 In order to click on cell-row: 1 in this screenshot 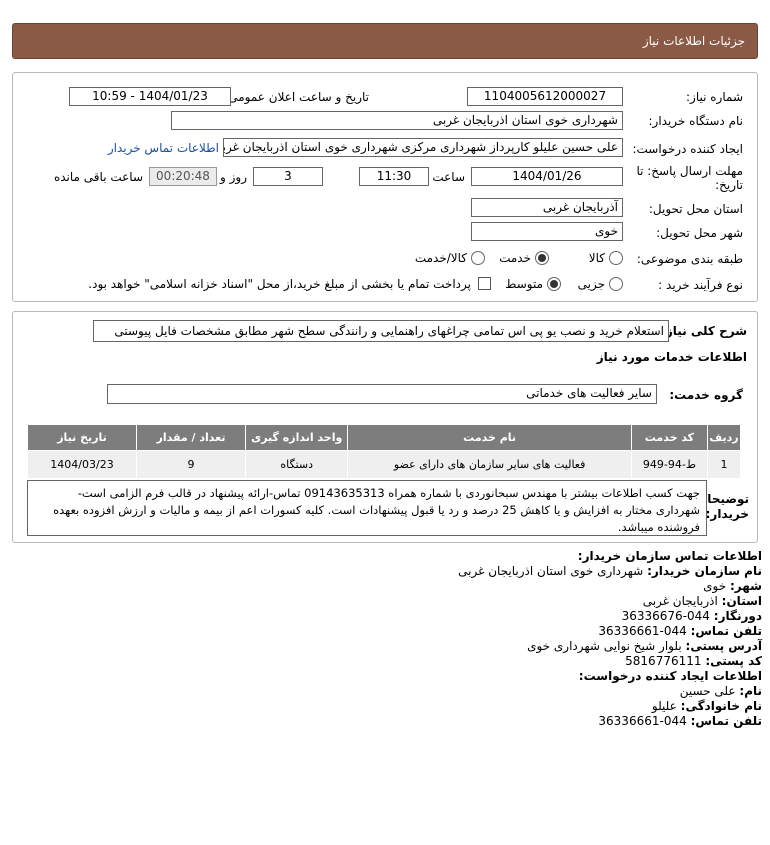, I will do `click(724, 464)`.